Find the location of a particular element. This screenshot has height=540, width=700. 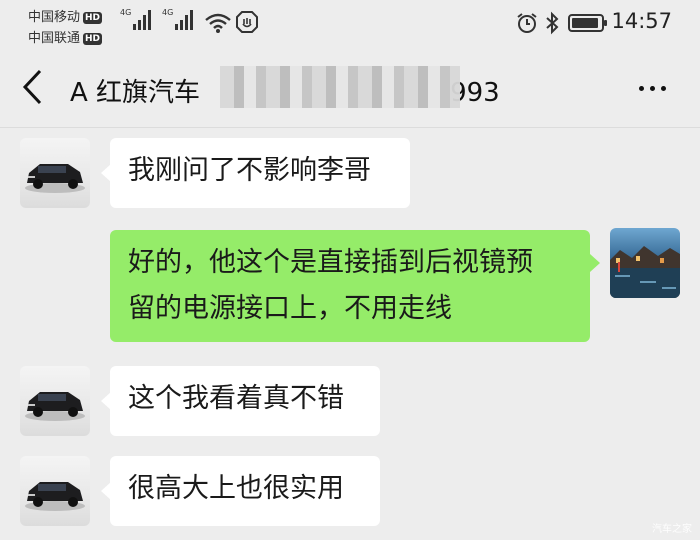

message-bubble: 我刚问了不影响李哥 is located at coordinates (260, 173).